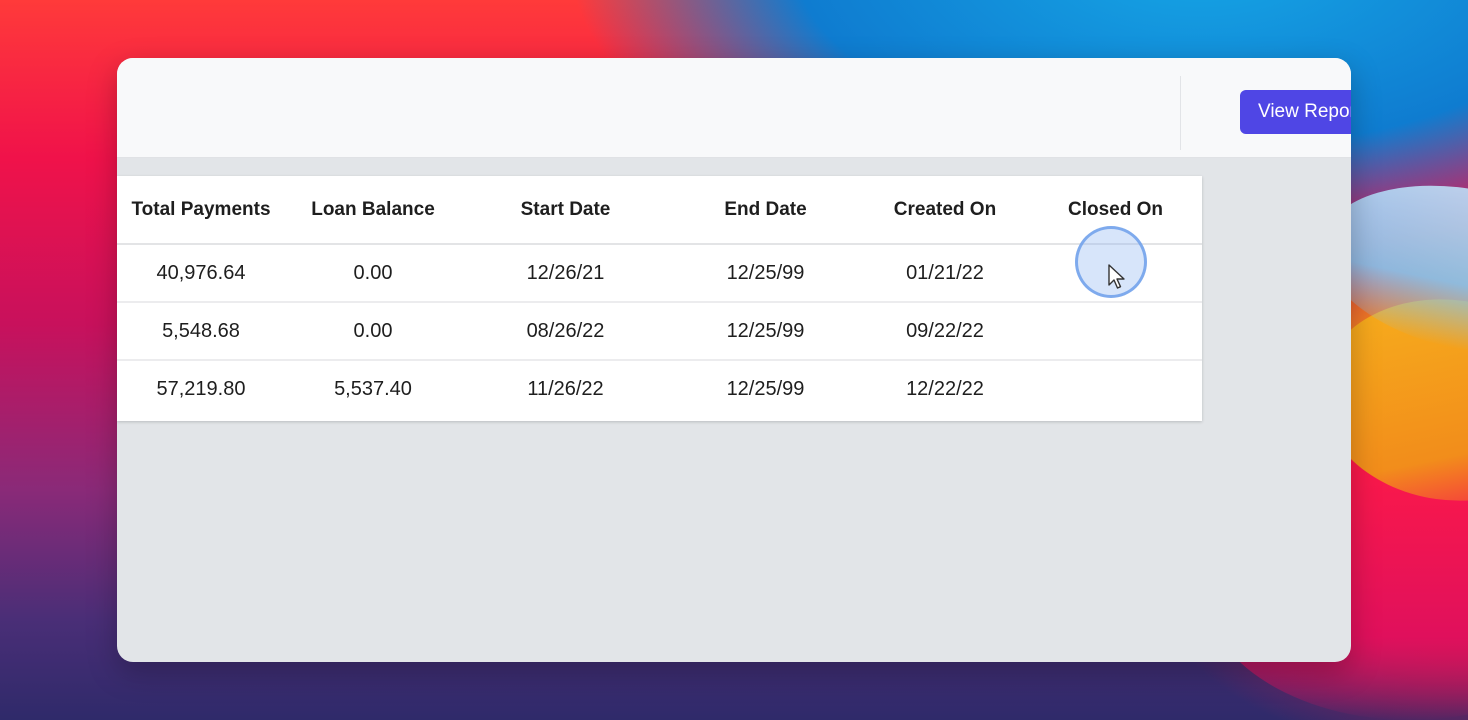 The width and height of the screenshot is (1468, 720). What do you see at coordinates (201, 210) in the screenshot?
I see `column-header-total-payments: Total Payments` at bounding box center [201, 210].